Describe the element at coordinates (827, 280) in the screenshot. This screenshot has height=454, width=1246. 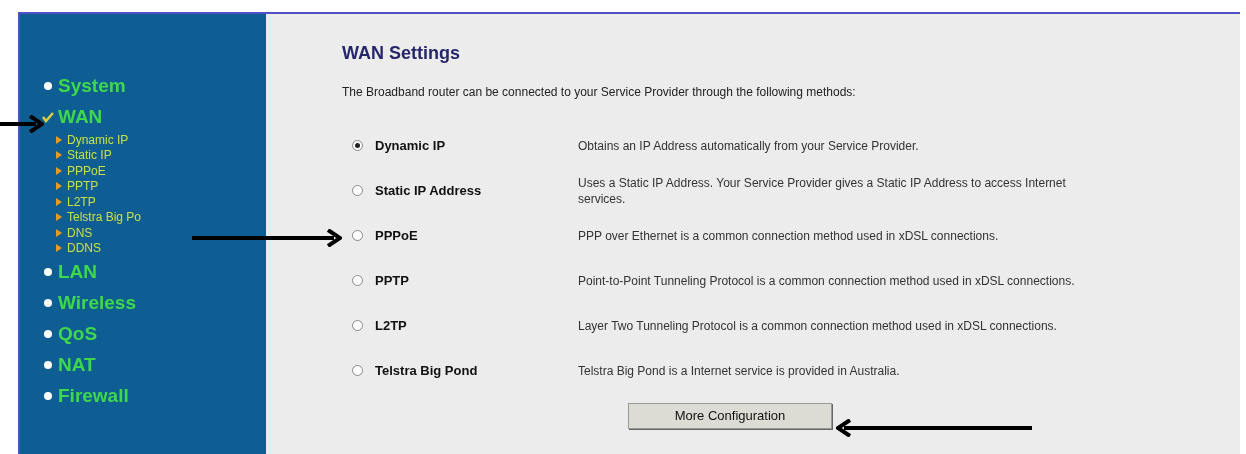
I see `method-description: Point-to-Point Tunneling Protocol is a common connection method used in xDSL connections.` at that location.